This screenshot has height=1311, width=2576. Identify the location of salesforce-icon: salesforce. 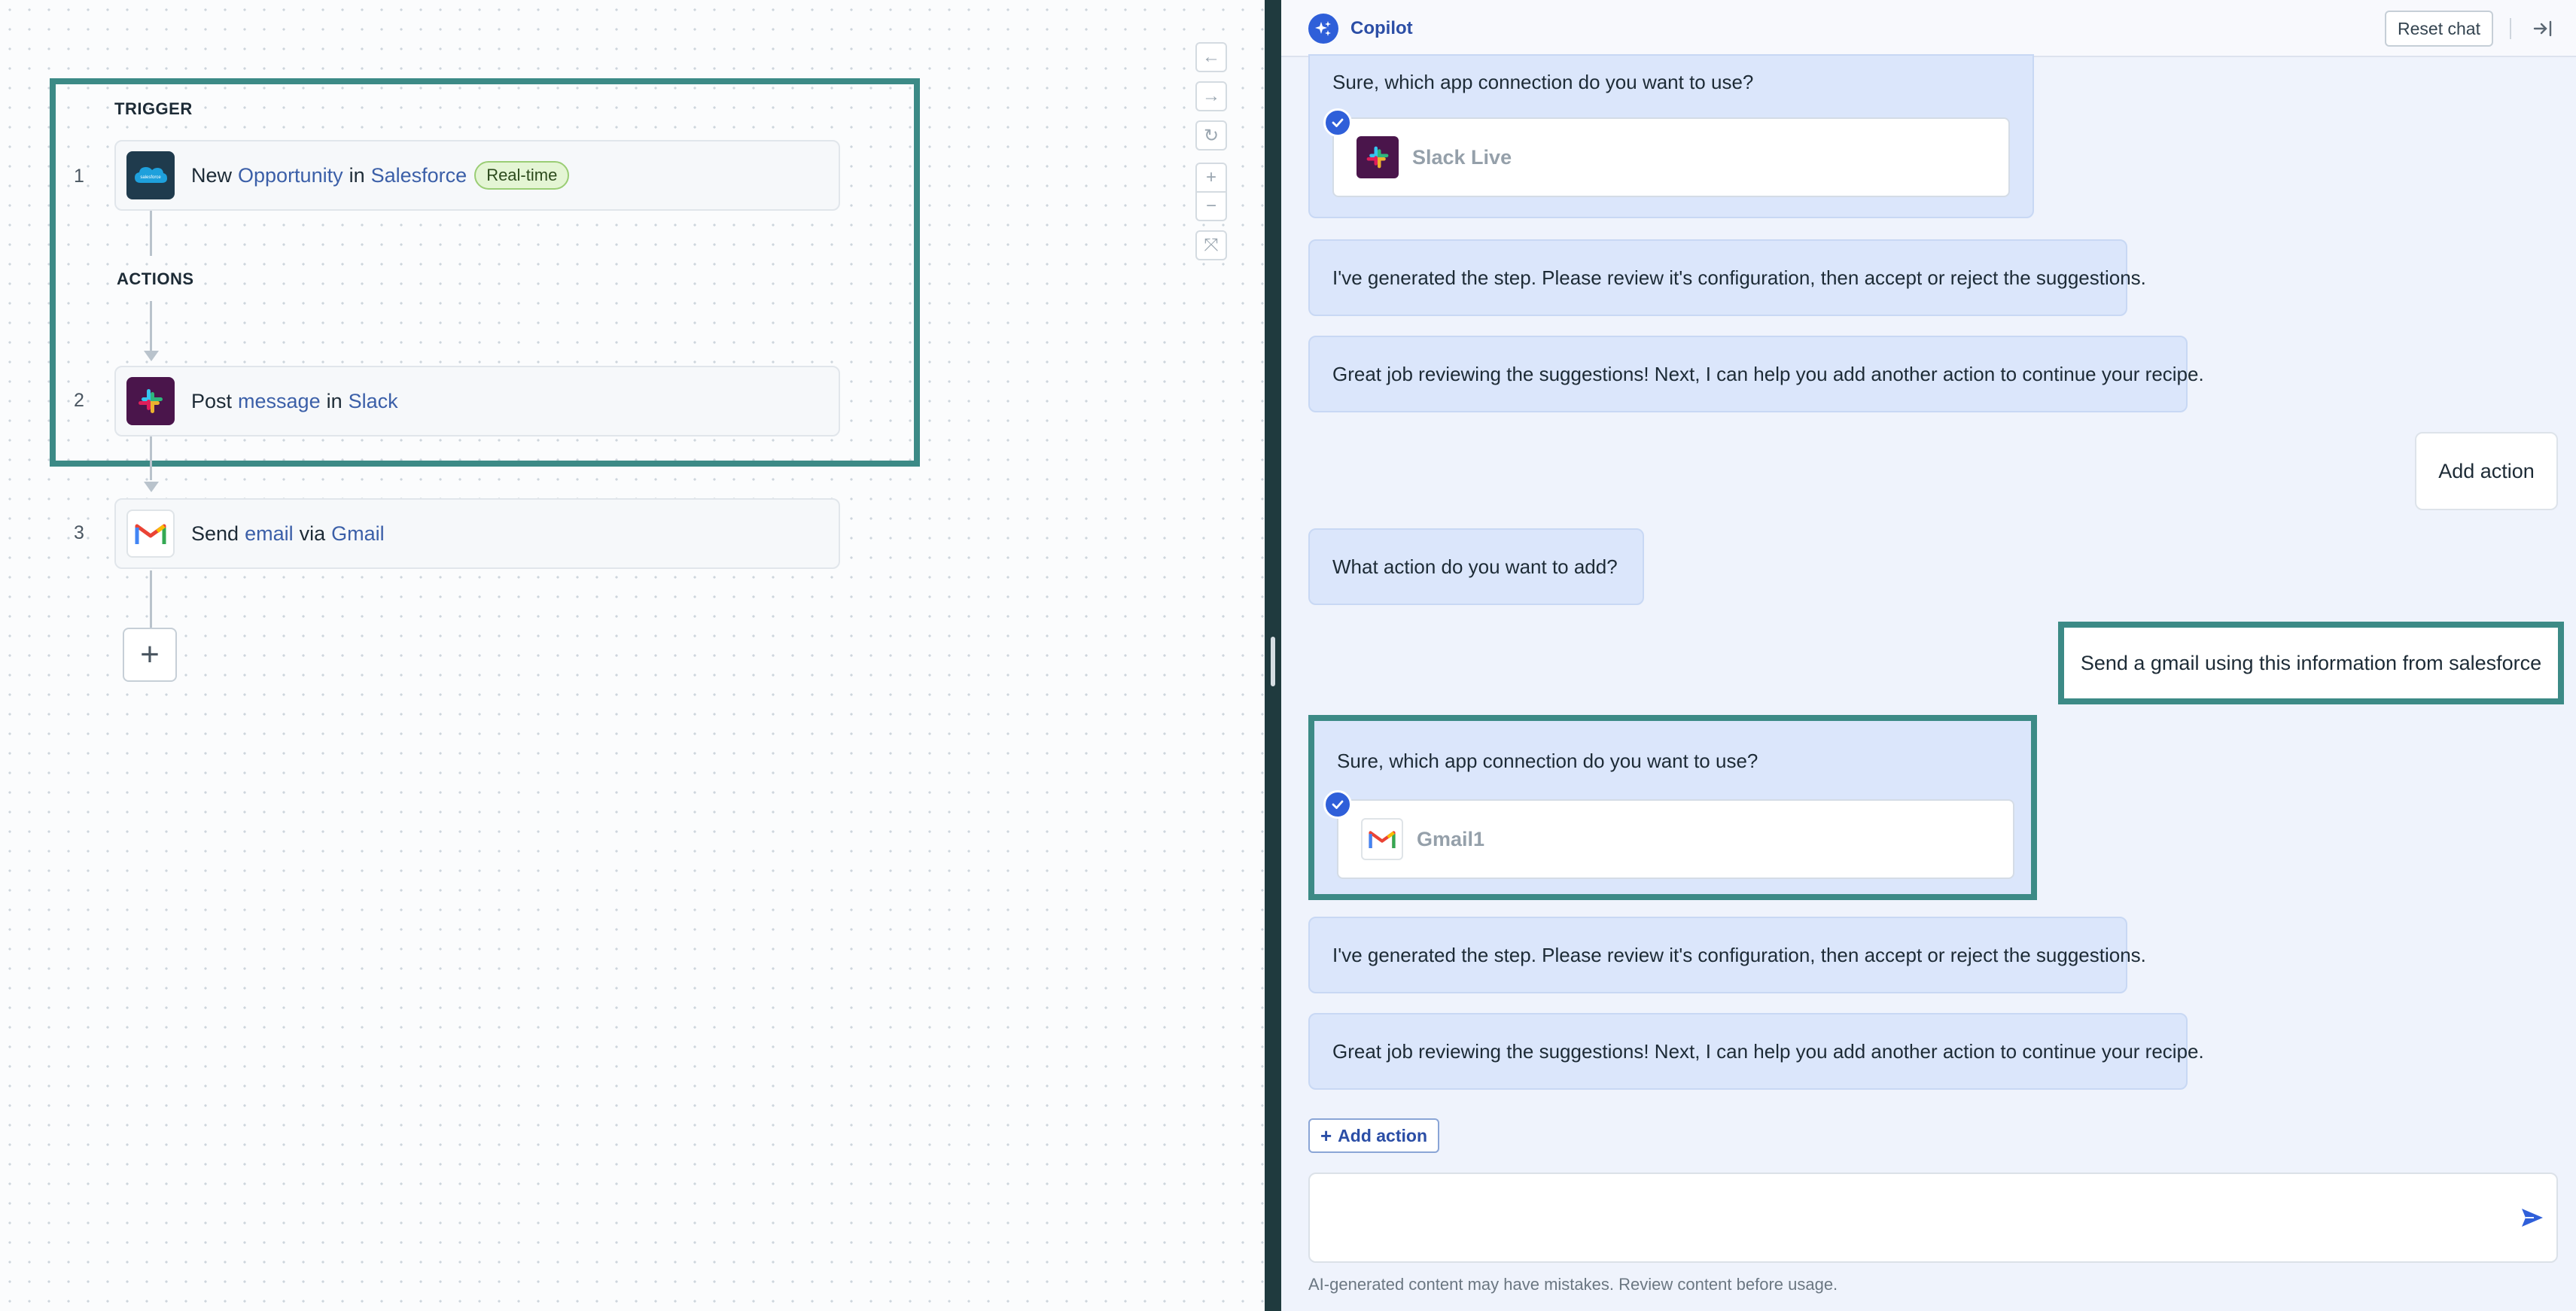
(151, 175).